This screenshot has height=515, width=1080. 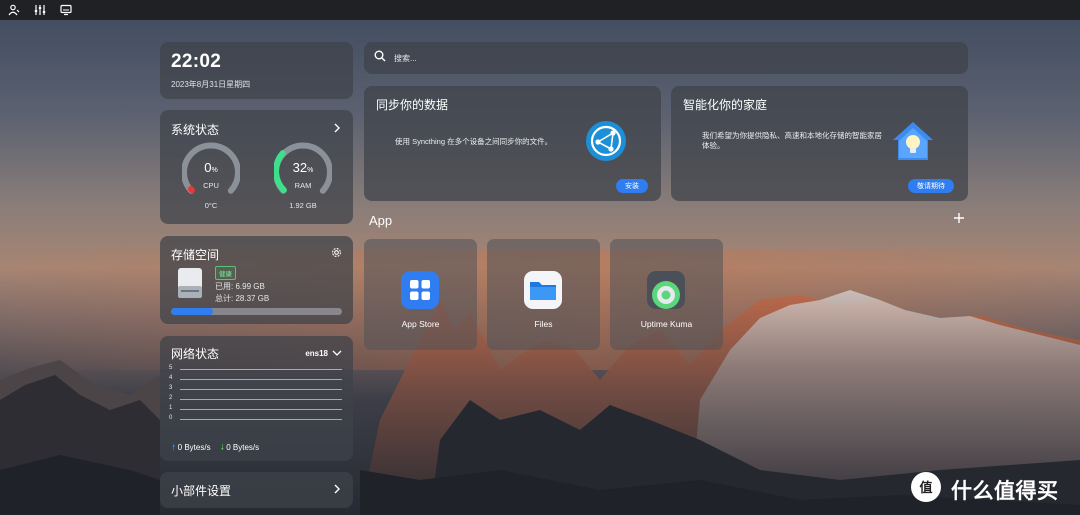 What do you see at coordinates (412, 105) in the screenshot?
I see `promo-title: 同步你的数据` at bounding box center [412, 105].